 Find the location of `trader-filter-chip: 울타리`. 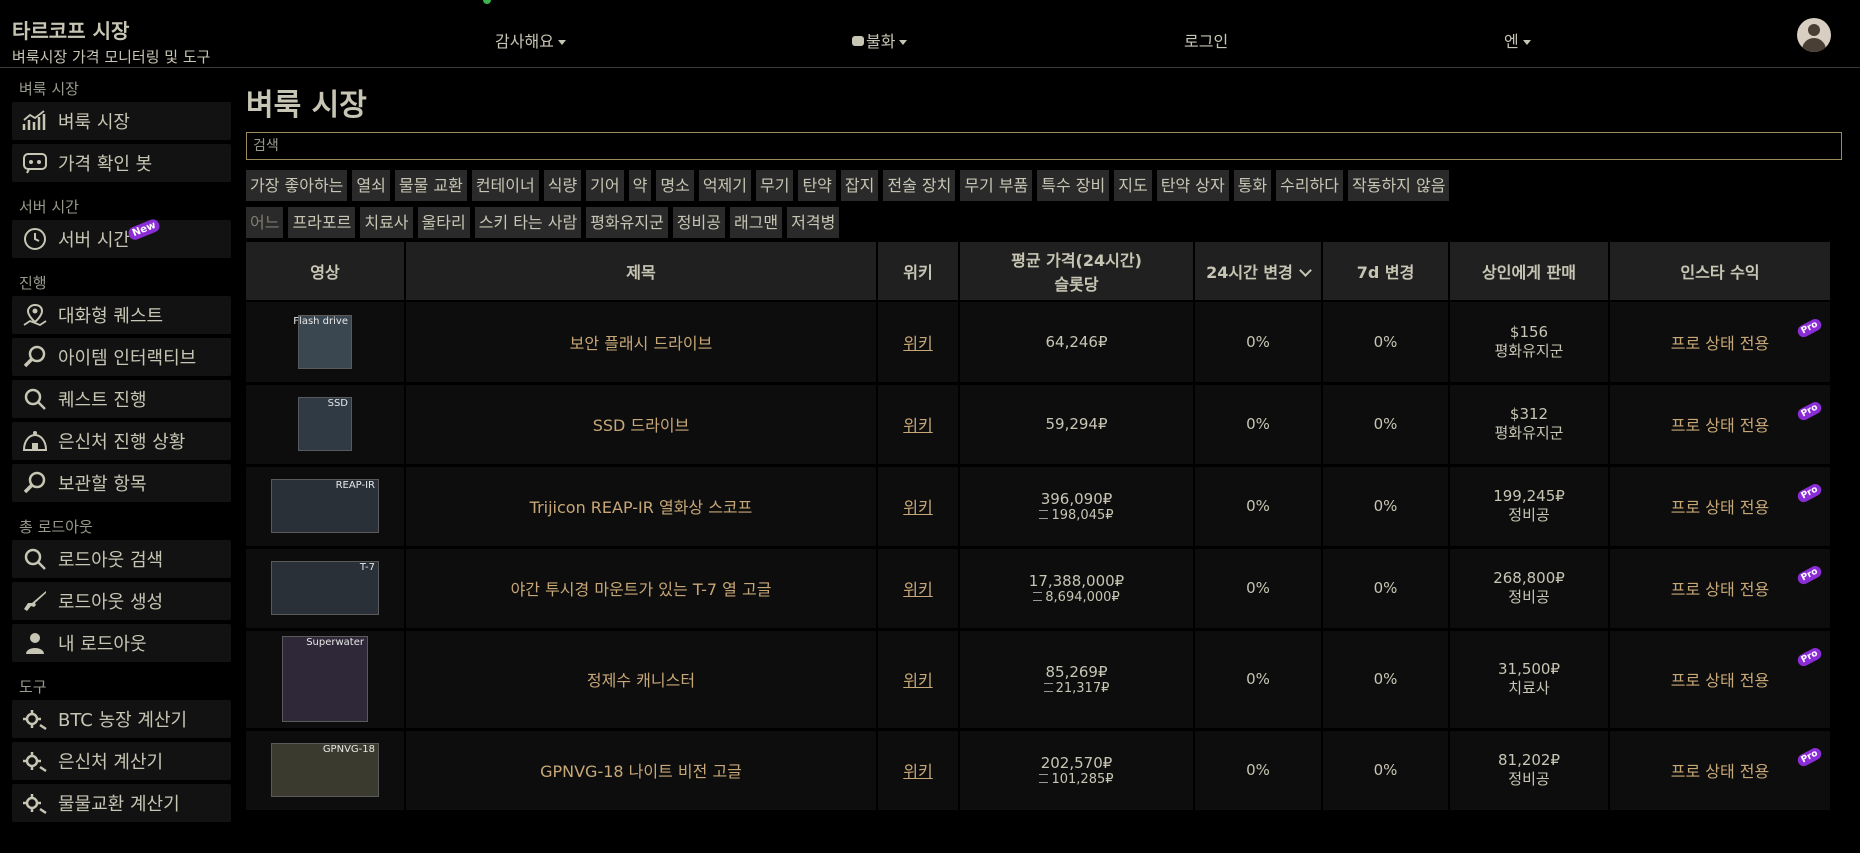

trader-filter-chip: 울타리 is located at coordinates (443, 222).